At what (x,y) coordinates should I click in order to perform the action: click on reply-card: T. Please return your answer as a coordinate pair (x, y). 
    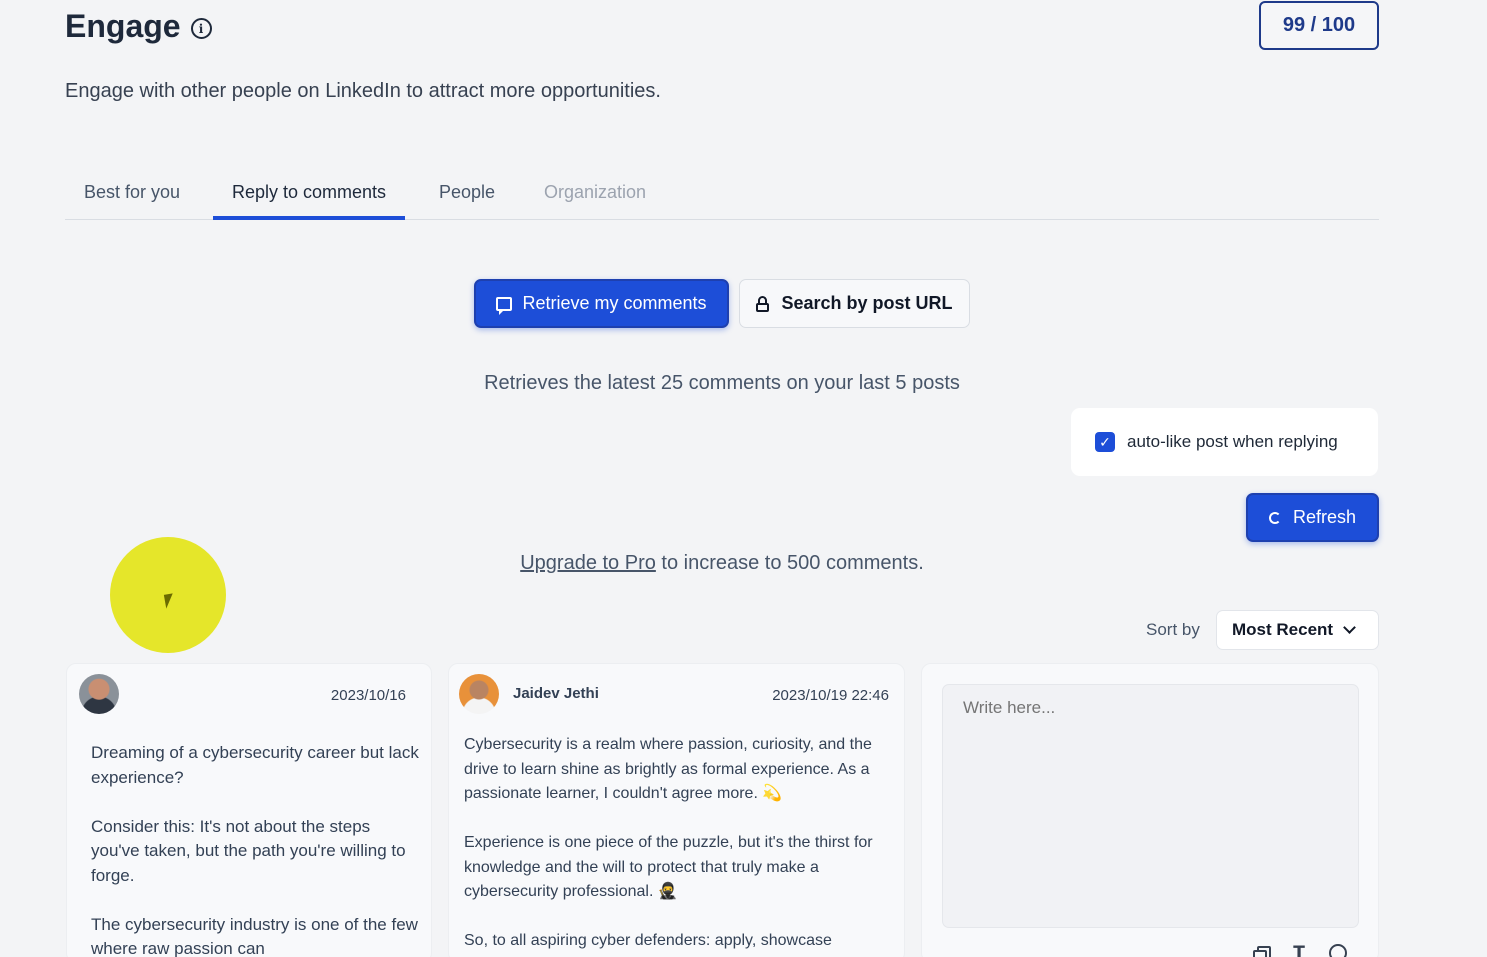
    Looking at the image, I should click on (1150, 810).